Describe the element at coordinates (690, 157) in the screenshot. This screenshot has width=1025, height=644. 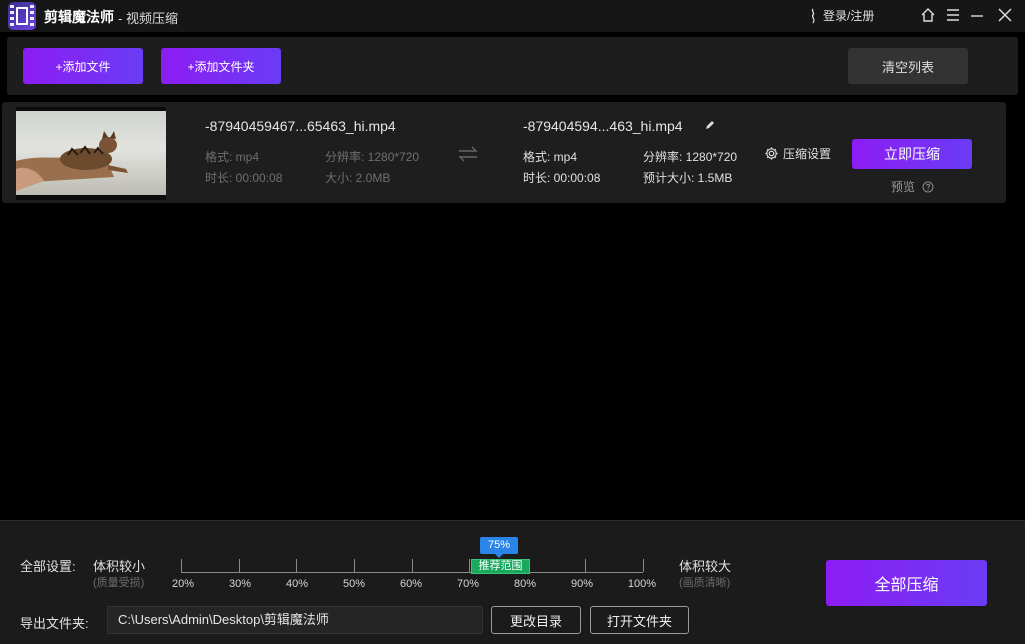
I see `output-resolution: 分辨率: 1280*720` at that location.